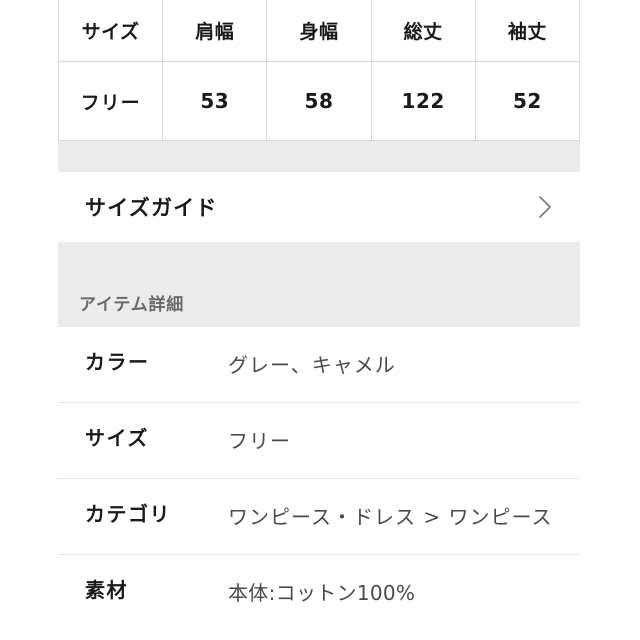 Image resolution: width=640 pixels, height=640 pixels. What do you see at coordinates (151, 208) in the screenshot?
I see `size-guide-label: サイズガイド` at bounding box center [151, 208].